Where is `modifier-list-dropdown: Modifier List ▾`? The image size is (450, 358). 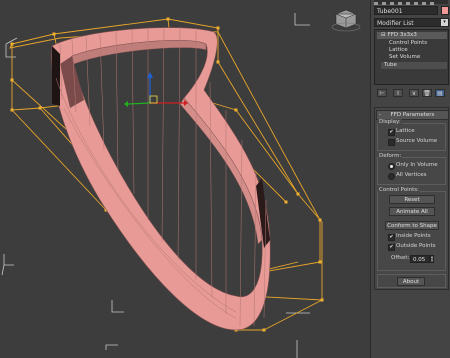
modifier-list-dropdown: Modifier List ▾ is located at coordinates (411, 22).